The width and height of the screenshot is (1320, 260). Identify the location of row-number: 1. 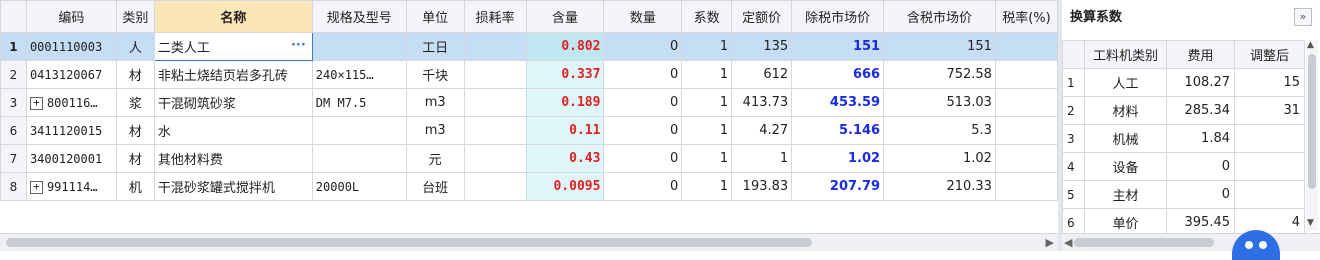
(13, 46).